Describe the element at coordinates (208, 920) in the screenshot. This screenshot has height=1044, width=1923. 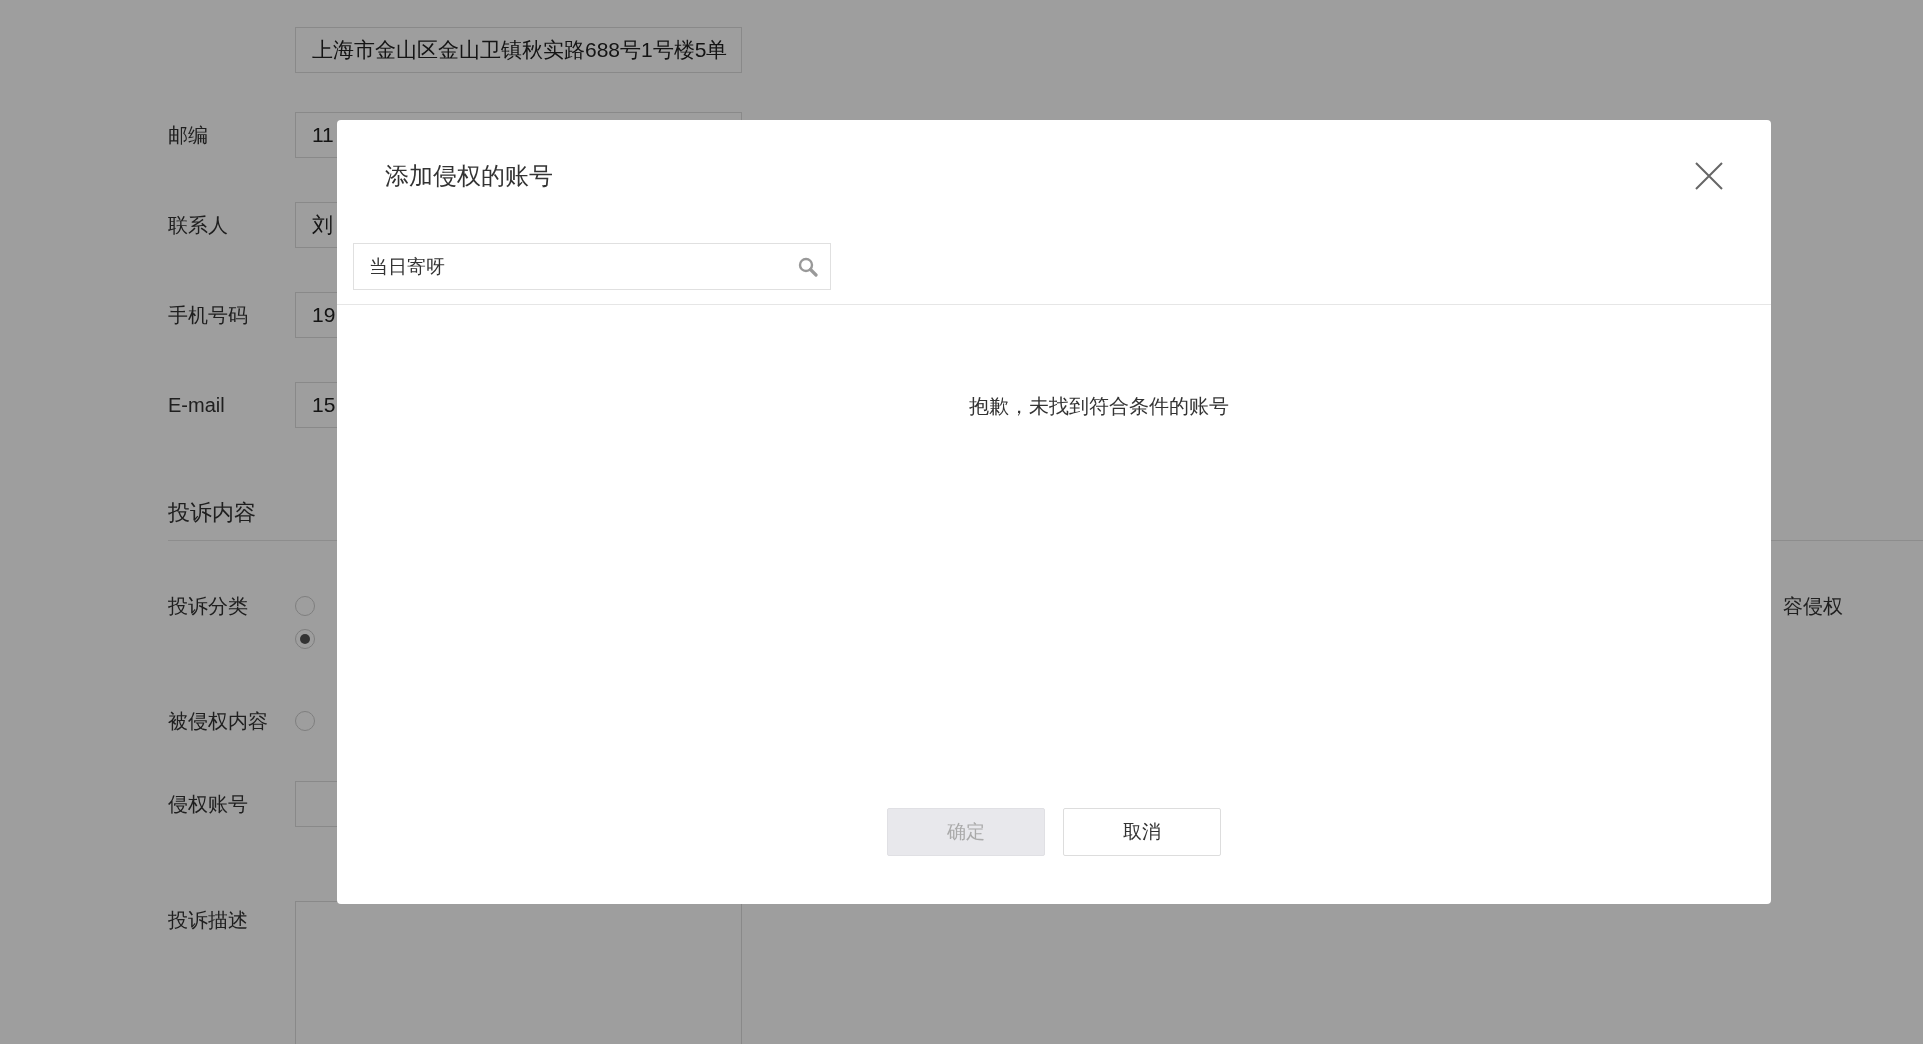
I see `field-label: 投诉描述` at that location.